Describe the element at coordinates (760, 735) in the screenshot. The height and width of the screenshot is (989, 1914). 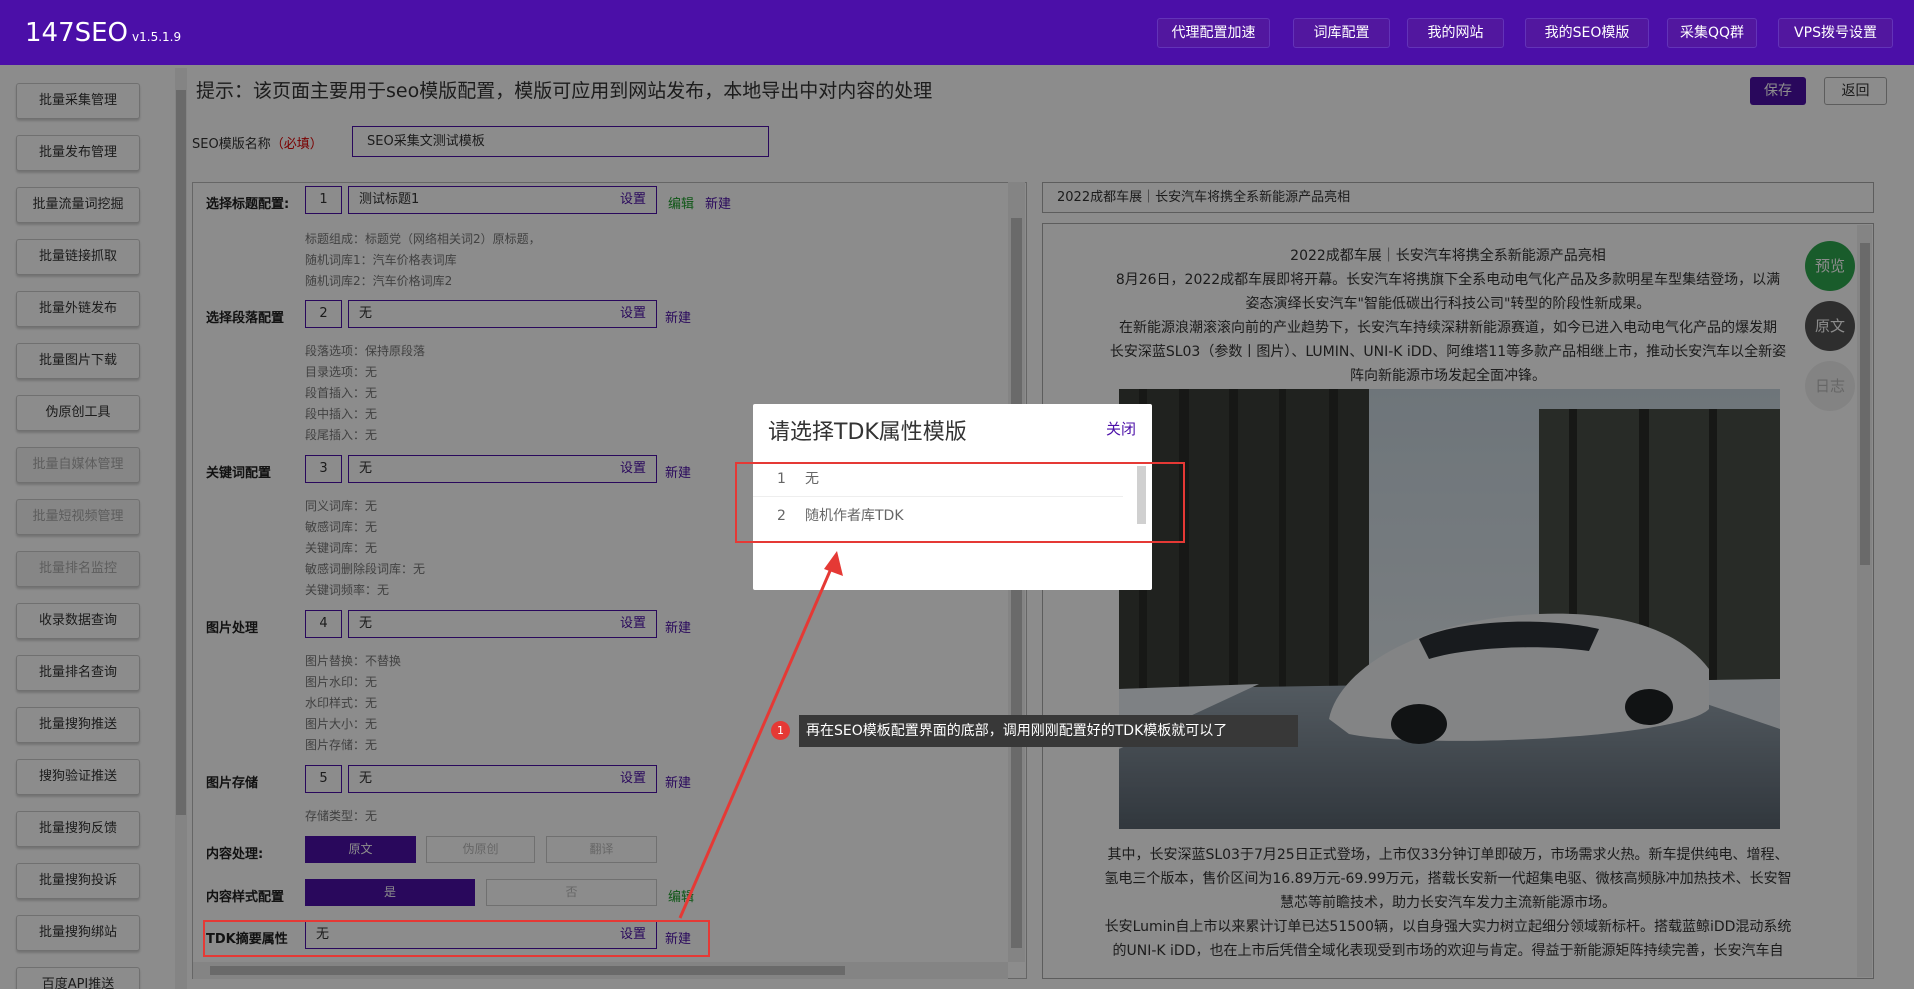
I see `annotation-arrow` at that location.